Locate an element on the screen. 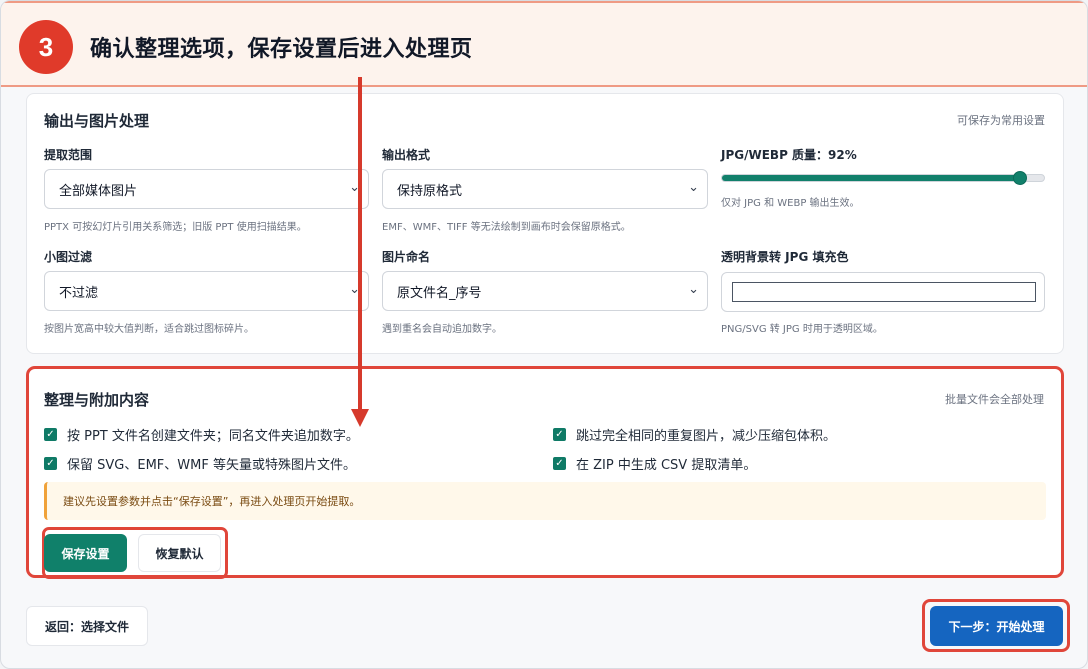 This screenshot has width=1088, height=669. step-title: 确认整理选项，保存设置后进入处理页 is located at coordinates (281, 49).